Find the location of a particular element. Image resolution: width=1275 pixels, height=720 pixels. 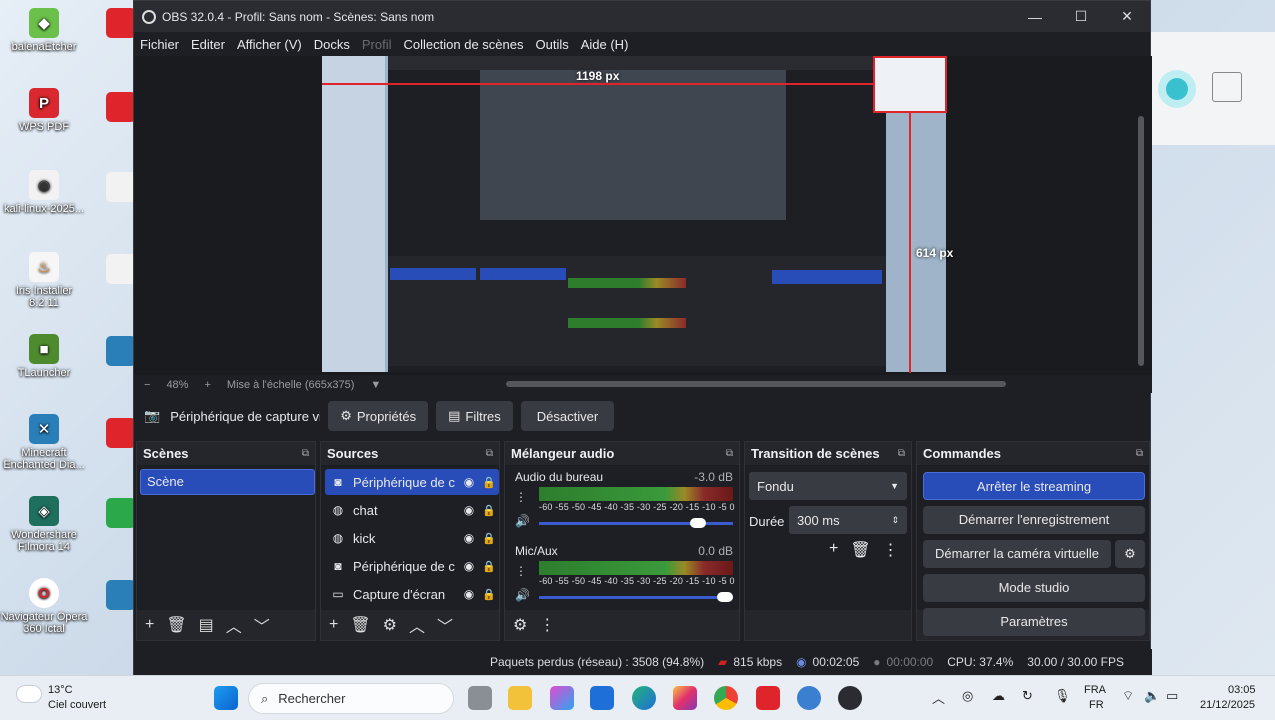

start-virtual-camera-button: Démarrer la caméra virtuelle is located at coordinates (1017, 554).